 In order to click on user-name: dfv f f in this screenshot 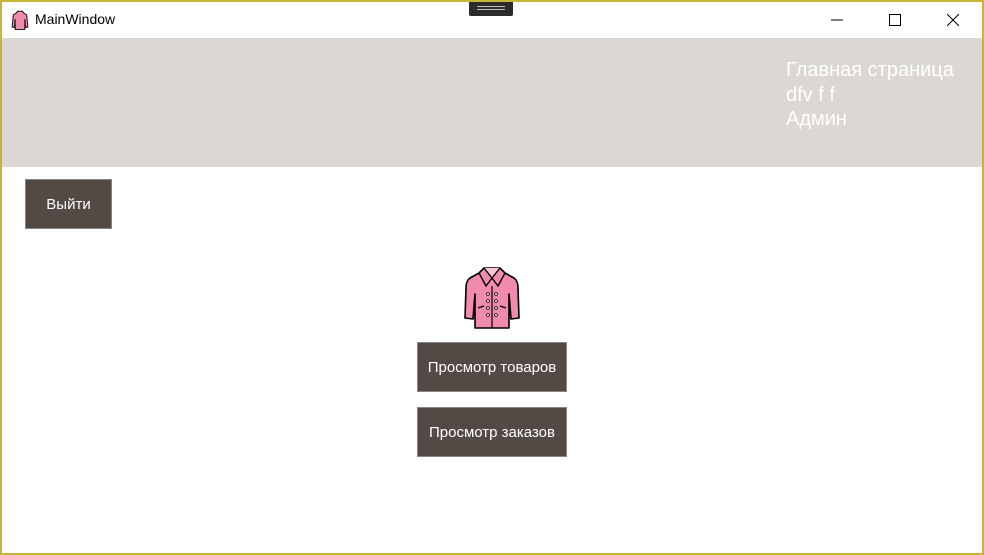, I will do `click(810, 94)`.